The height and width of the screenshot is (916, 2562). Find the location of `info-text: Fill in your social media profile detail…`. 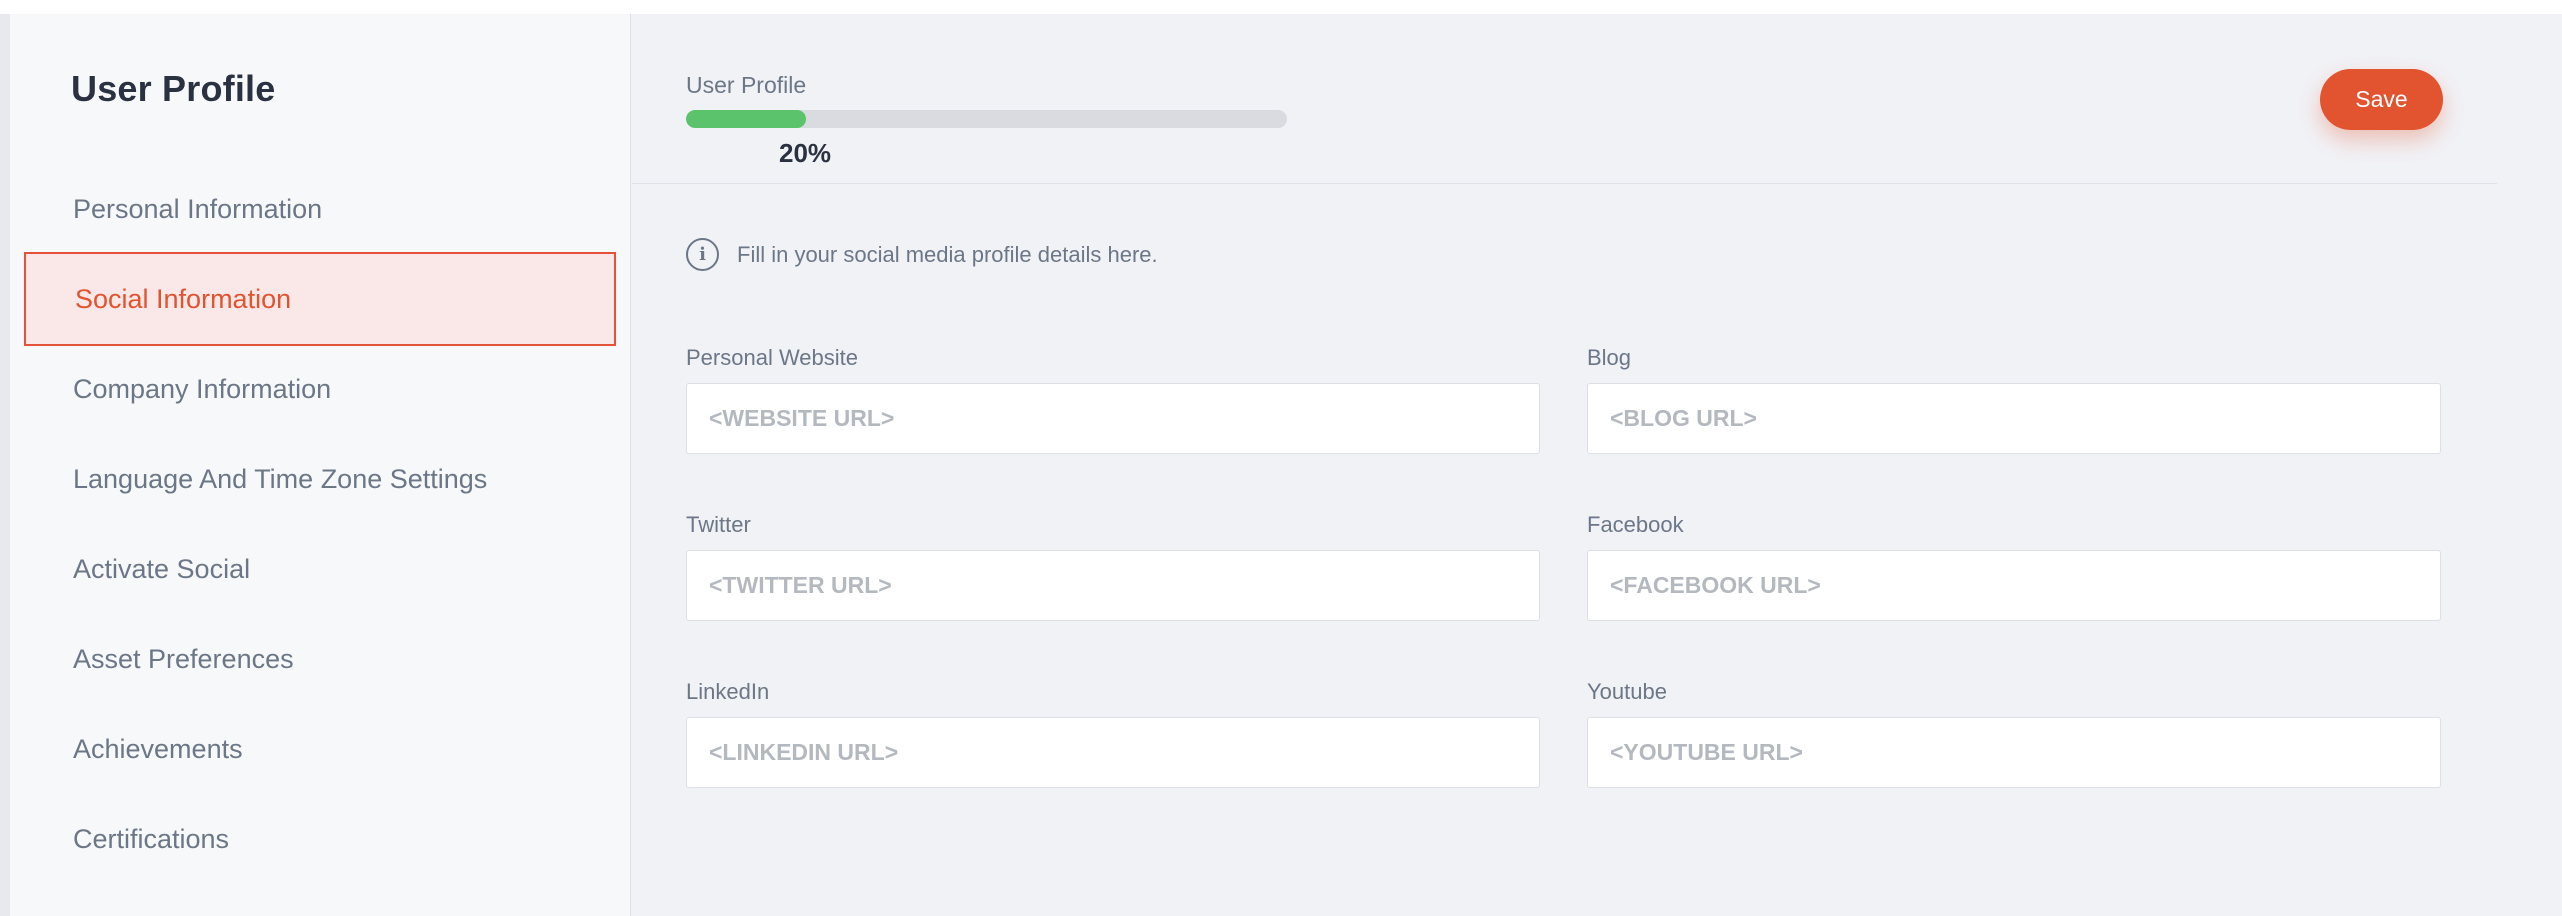

info-text: Fill in your social media profile detail… is located at coordinates (947, 254).